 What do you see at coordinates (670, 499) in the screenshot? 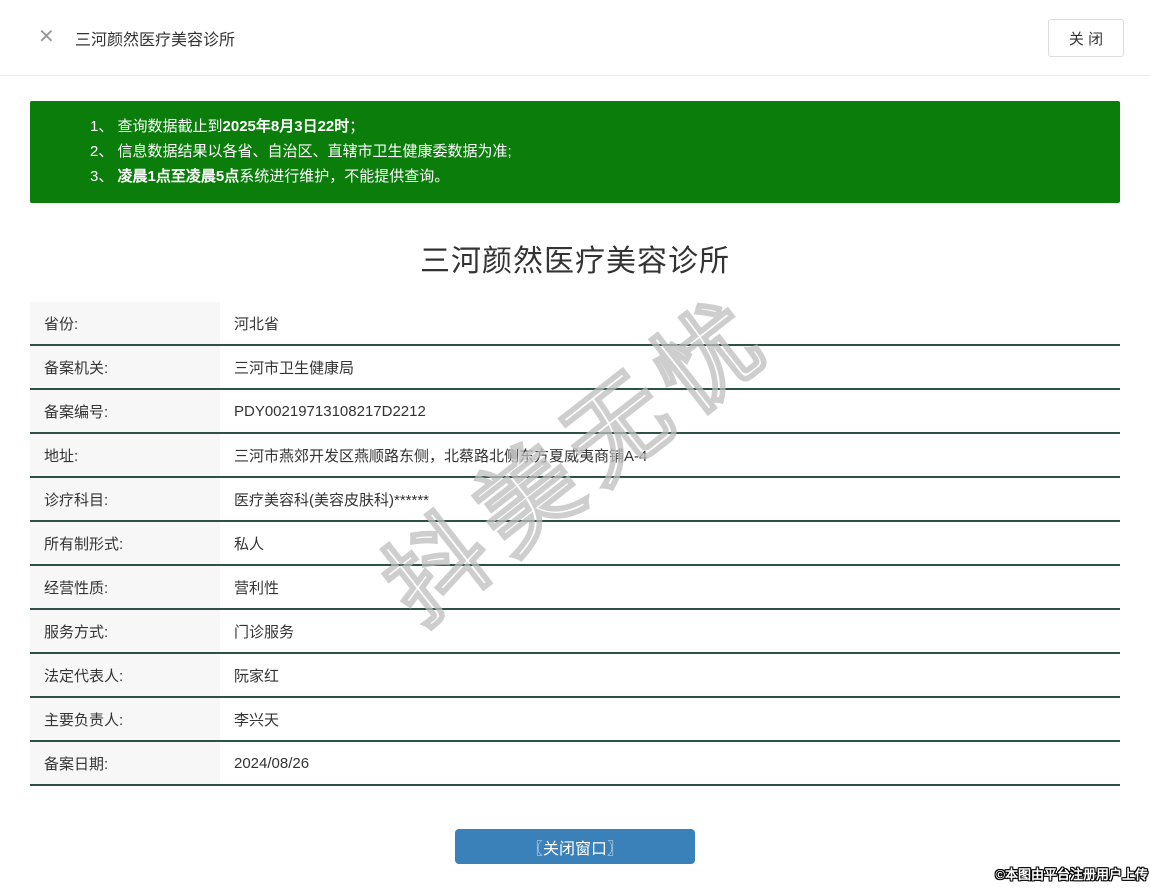
I see `row-value: 医疗美容科(美容皮肤科)******` at bounding box center [670, 499].